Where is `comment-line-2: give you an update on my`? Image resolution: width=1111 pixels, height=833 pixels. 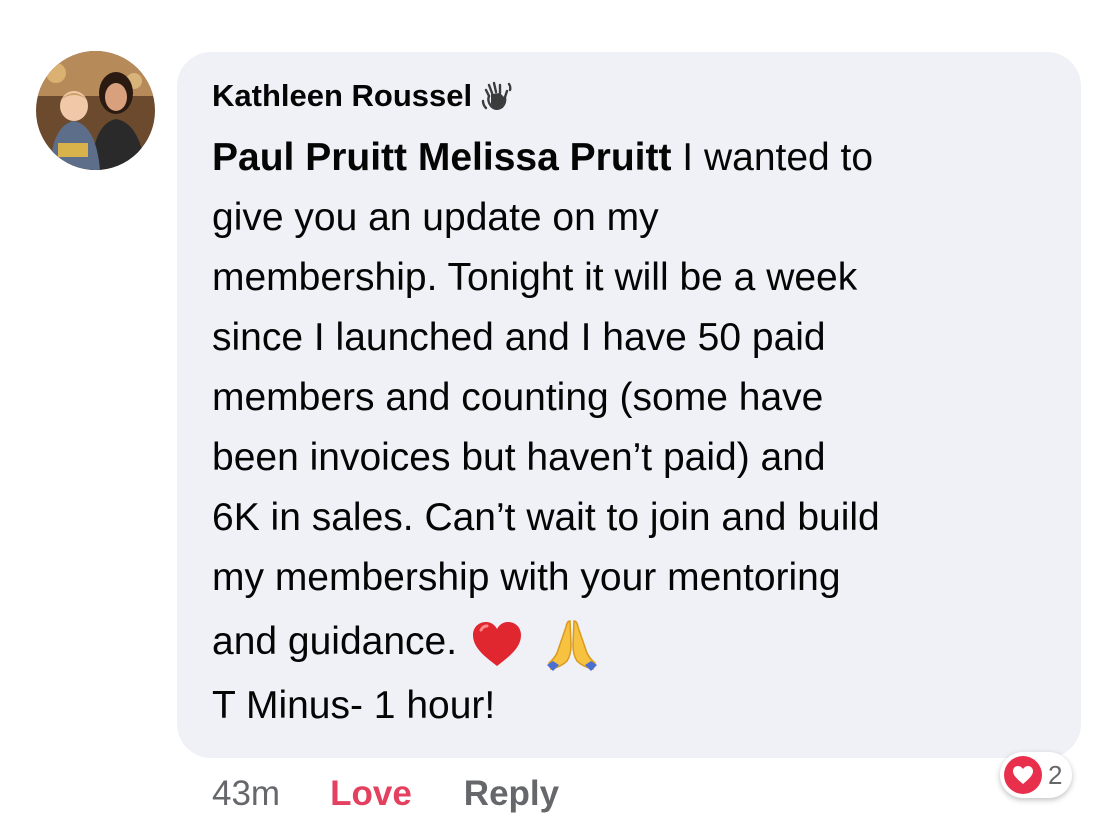 comment-line-2: give you an update on my is located at coordinates (435, 217).